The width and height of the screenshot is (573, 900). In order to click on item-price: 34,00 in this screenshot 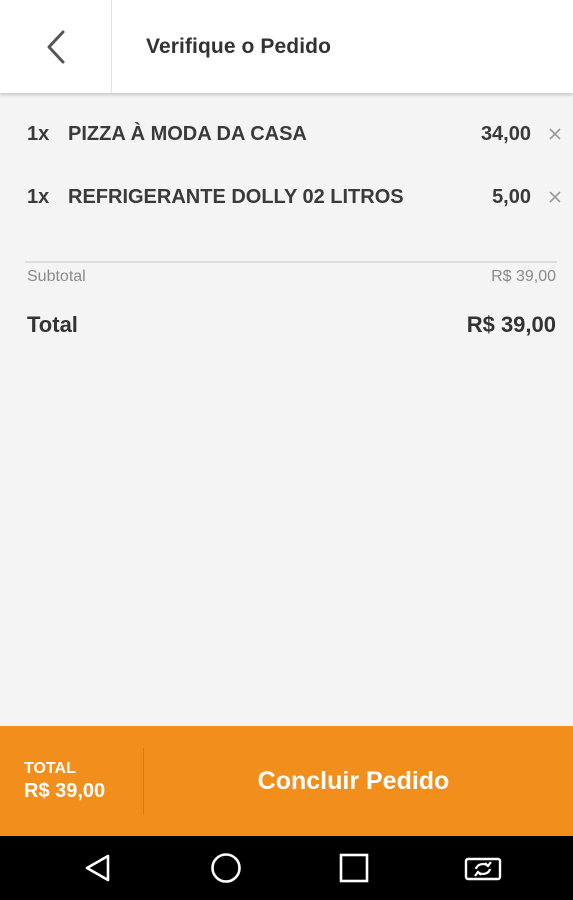, I will do `click(505, 134)`.